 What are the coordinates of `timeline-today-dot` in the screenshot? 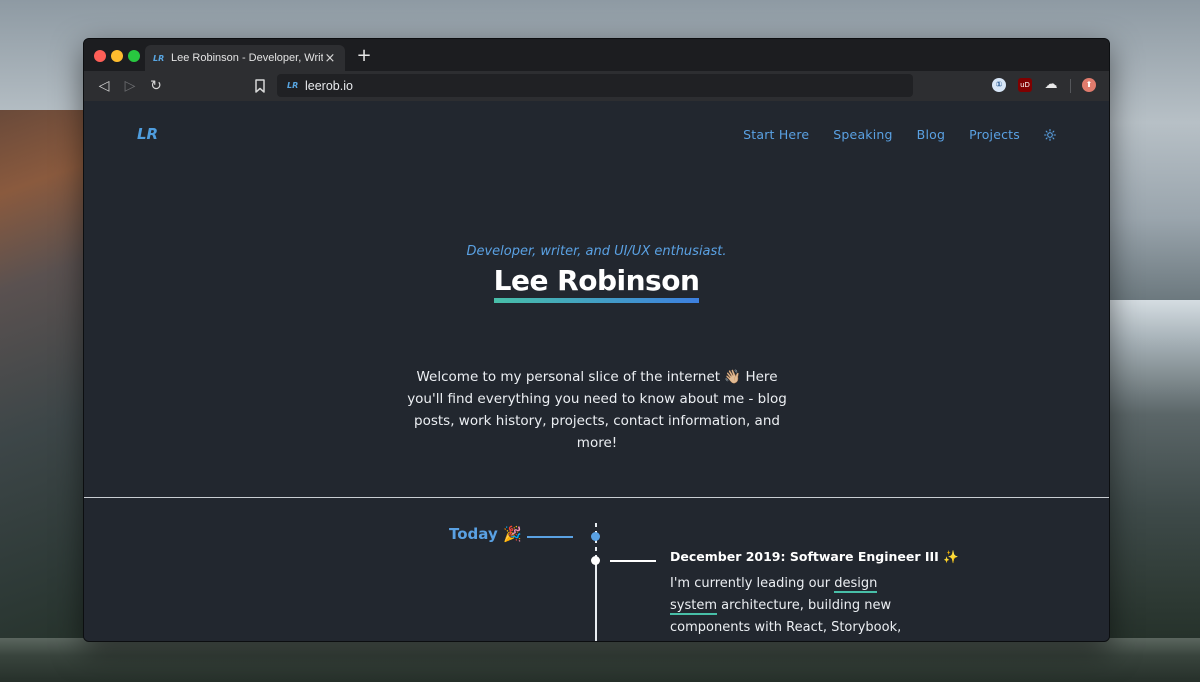 It's located at (595, 536).